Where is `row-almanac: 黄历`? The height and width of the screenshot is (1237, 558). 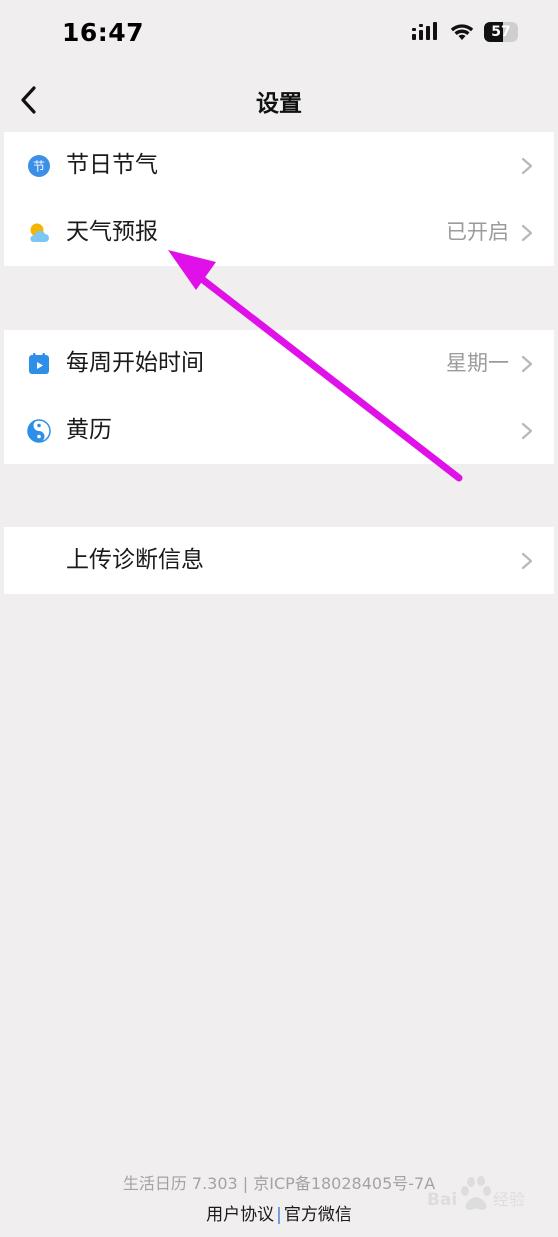
row-almanac: 黄历 is located at coordinates (279, 430).